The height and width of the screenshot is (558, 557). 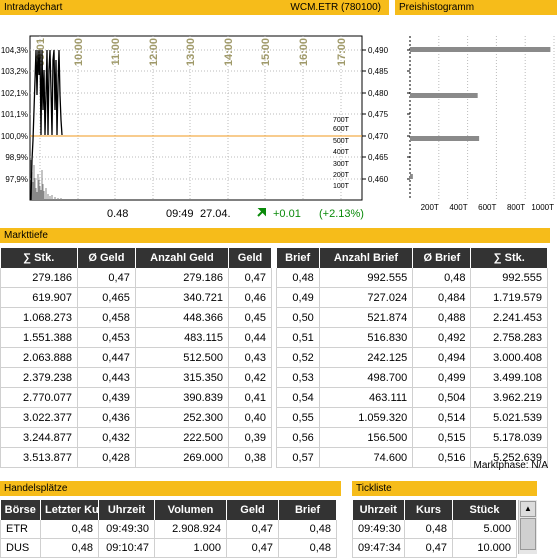 What do you see at coordinates (250, 357) in the screenshot?
I see `table-cell: 0,43` at bounding box center [250, 357].